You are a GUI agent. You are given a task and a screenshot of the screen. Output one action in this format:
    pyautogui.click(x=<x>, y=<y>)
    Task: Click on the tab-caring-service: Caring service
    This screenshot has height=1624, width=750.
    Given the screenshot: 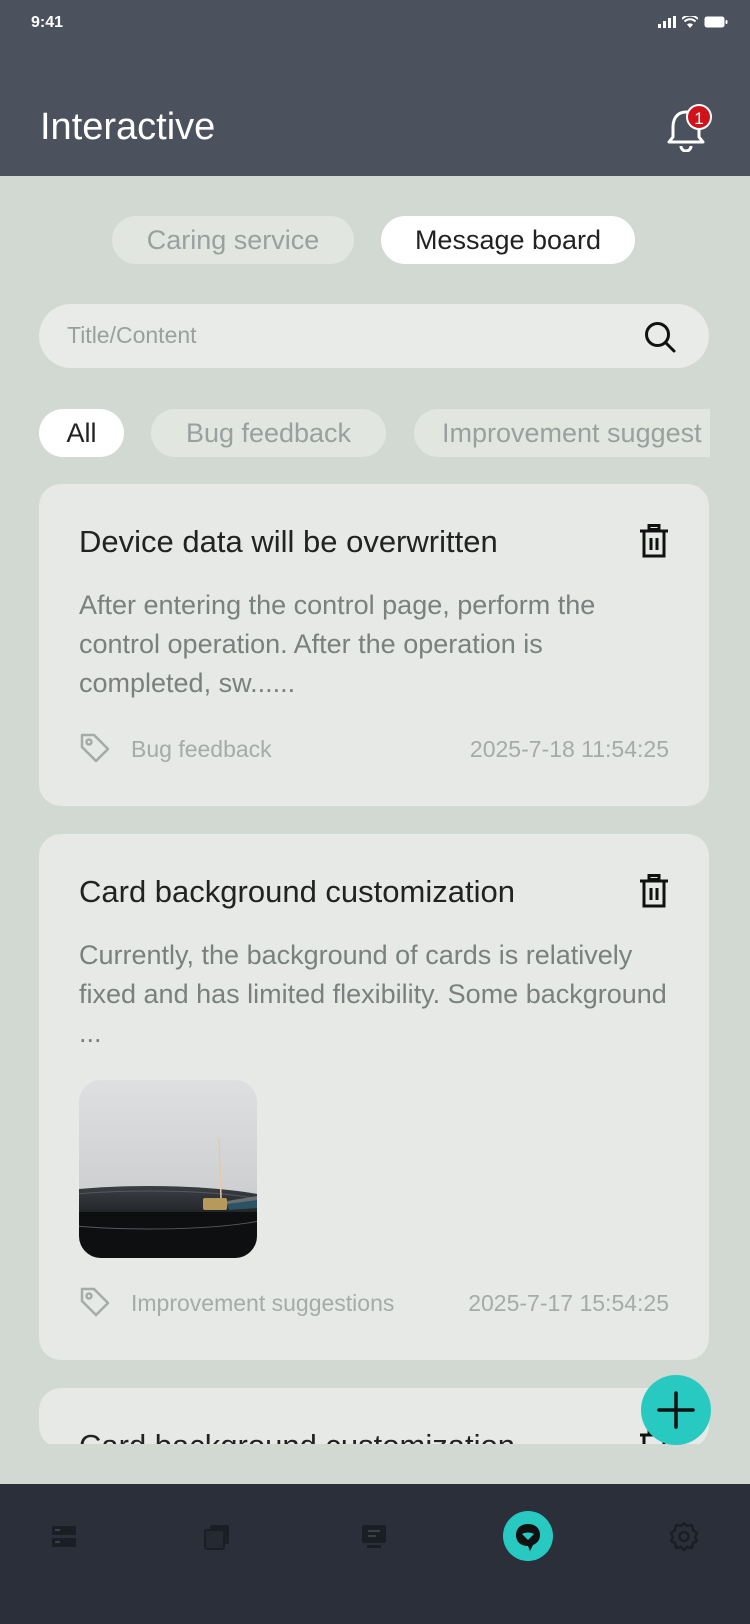 What is the action you would take?
    pyautogui.click(x=233, y=240)
    